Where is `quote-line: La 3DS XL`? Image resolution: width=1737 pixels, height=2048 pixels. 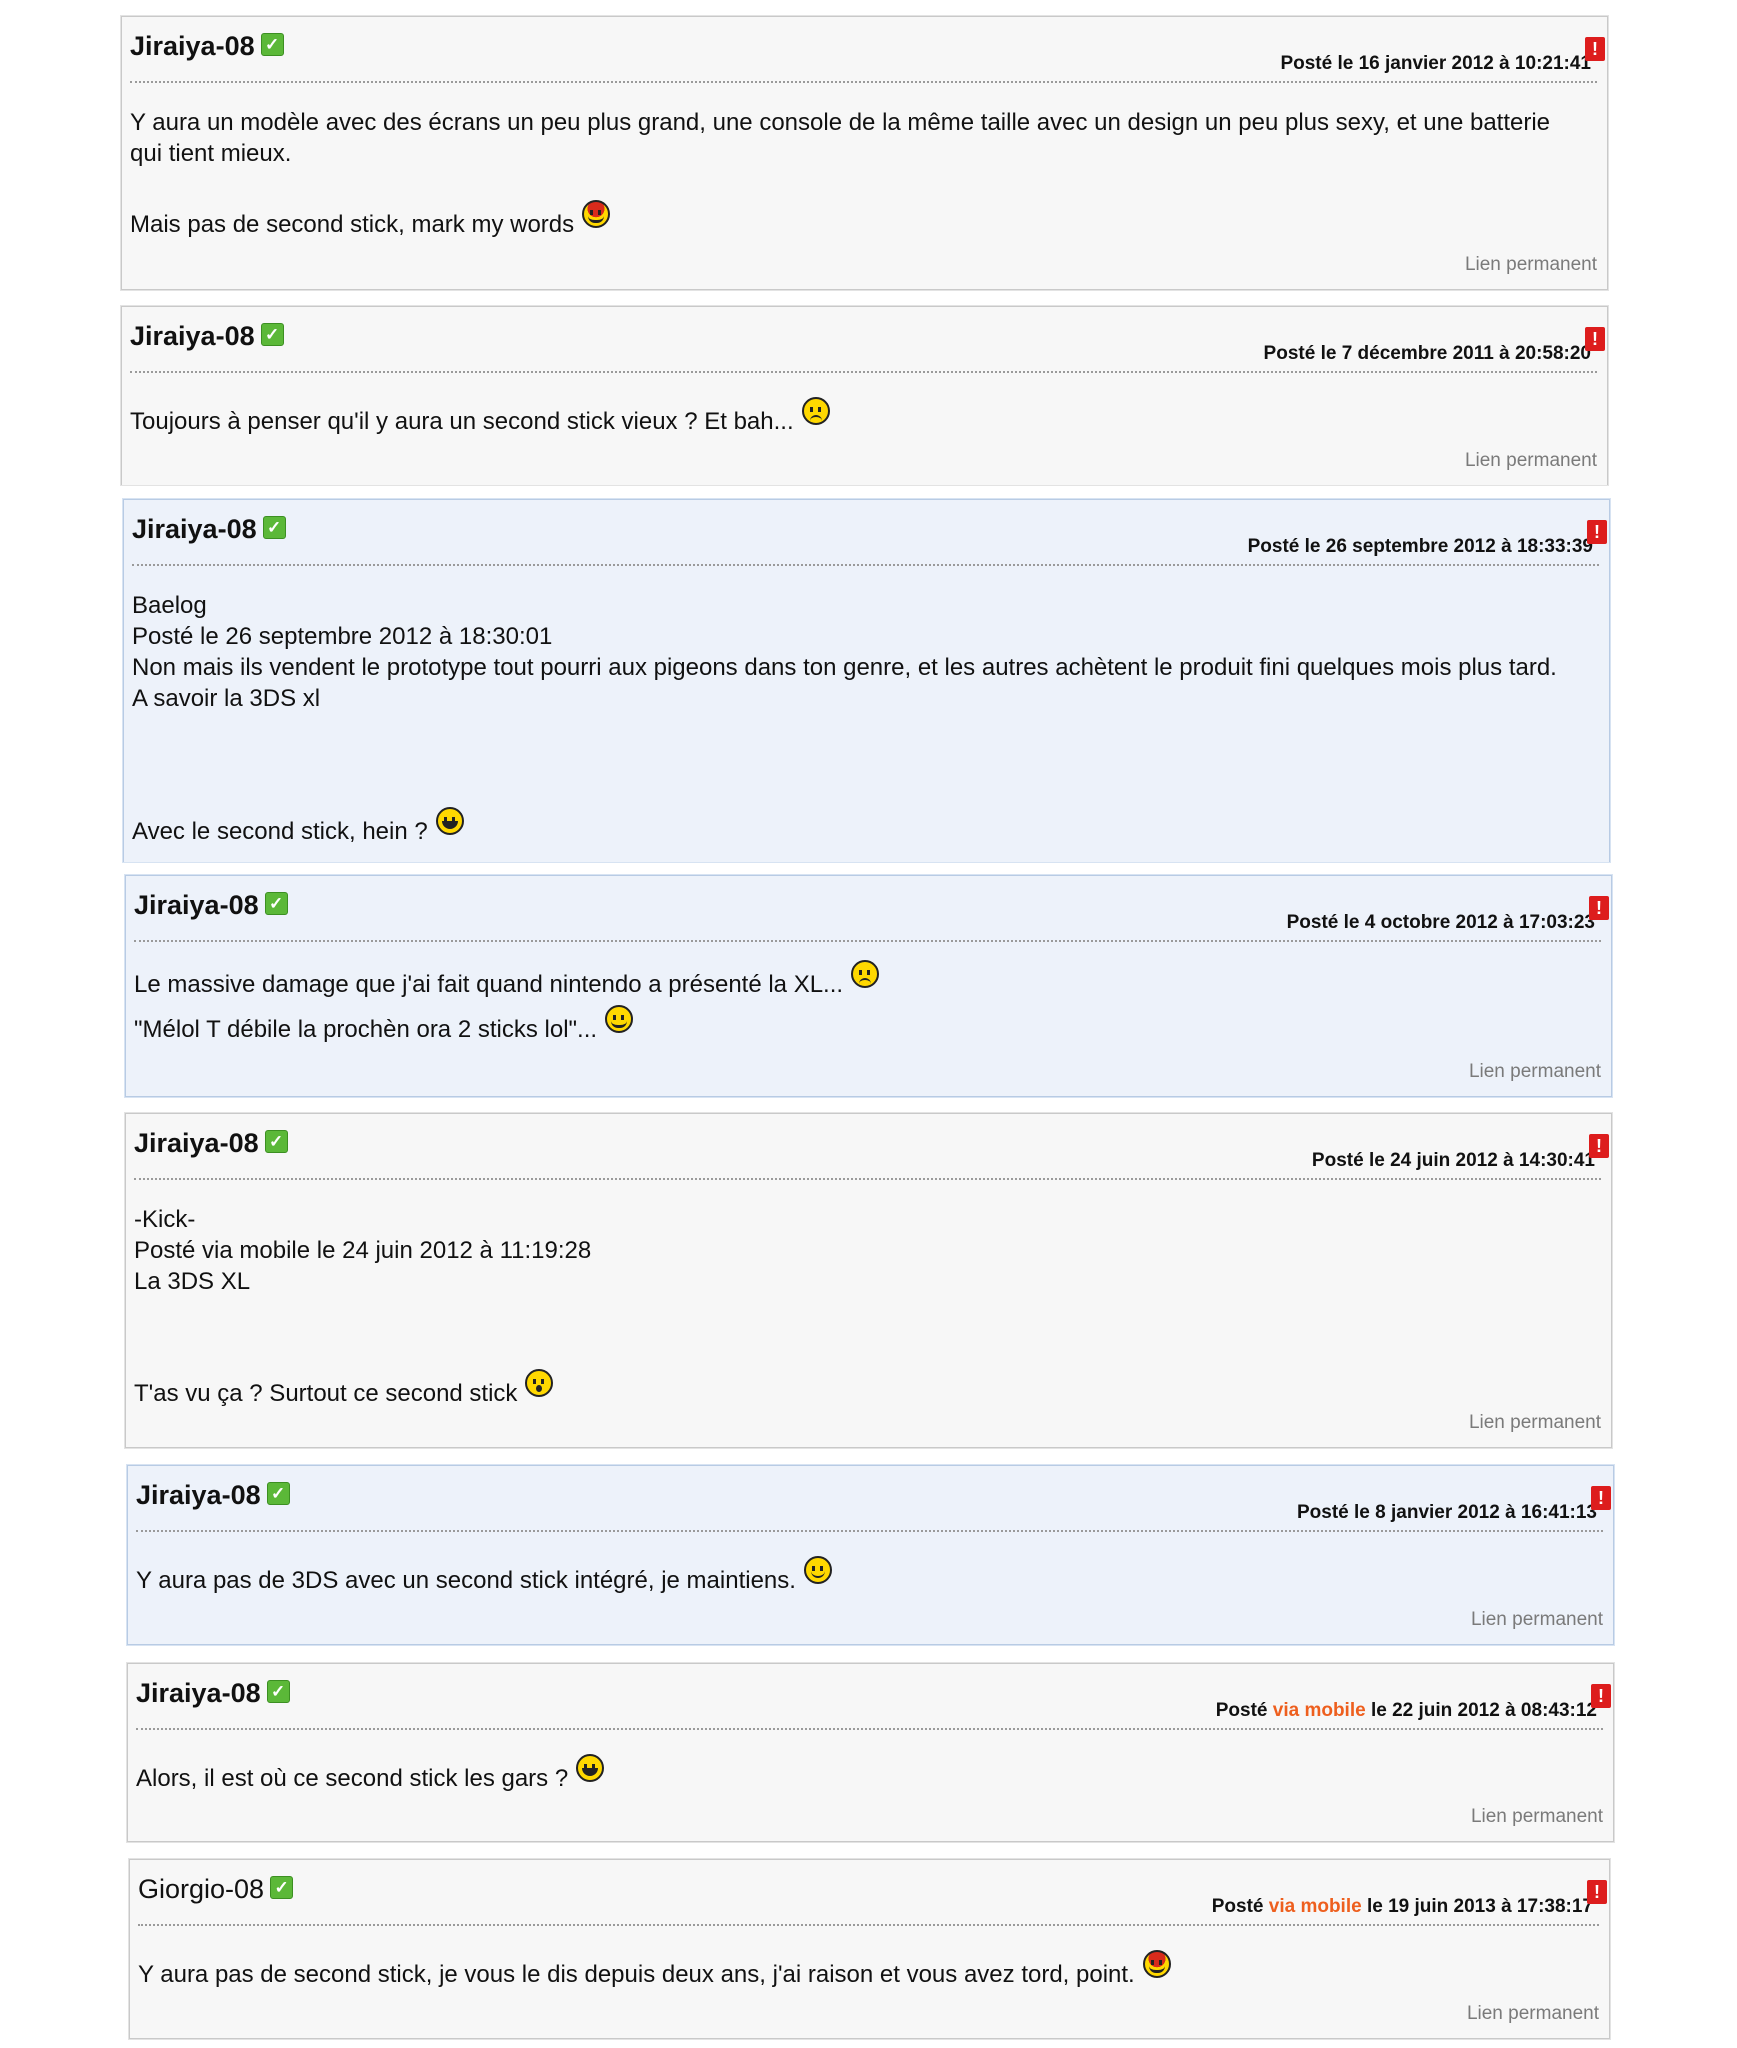 quote-line: La 3DS XL is located at coordinates (192, 1281).